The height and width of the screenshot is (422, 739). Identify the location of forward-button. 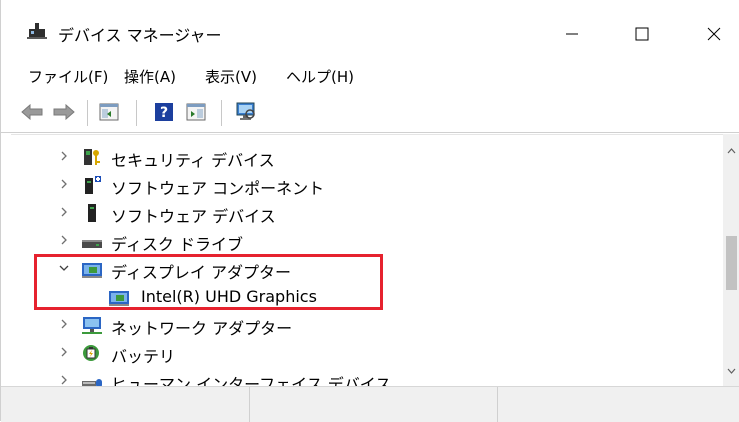
(64, 112).